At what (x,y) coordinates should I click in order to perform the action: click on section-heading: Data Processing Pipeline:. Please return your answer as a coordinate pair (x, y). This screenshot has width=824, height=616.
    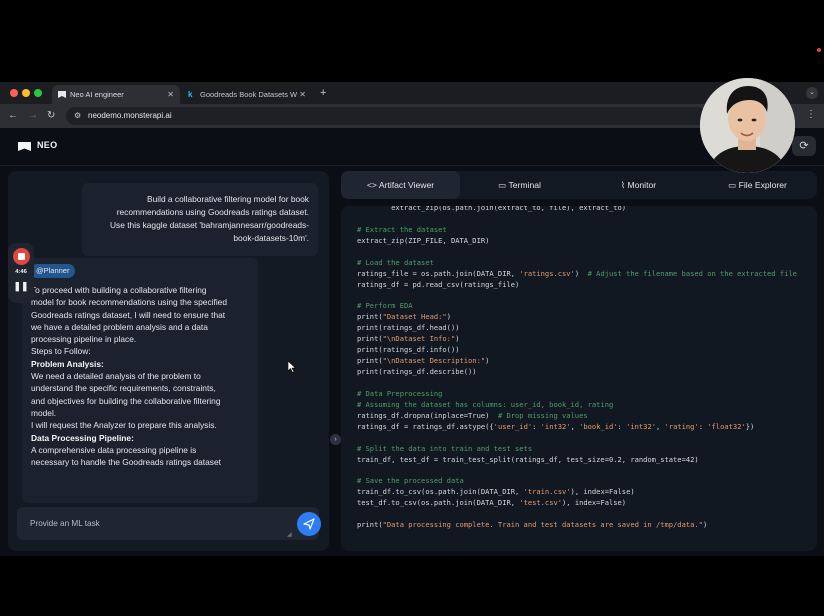
    Looking at the image, I should click on (82, 437).